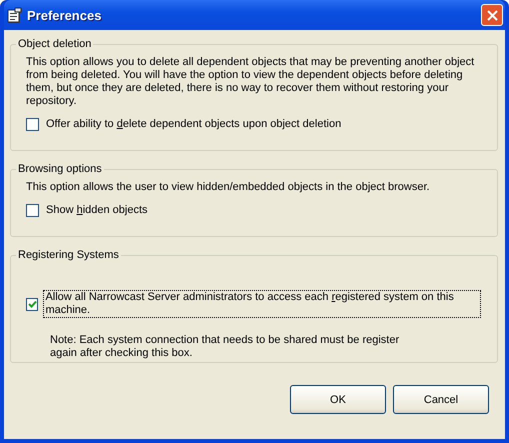 Image resolution: width=509 pixels, height=443 pixels. What do you see at coordinates (338, 399) in the screenshot?
I see `dialog-button: OK` at bounding box center [338, 399].